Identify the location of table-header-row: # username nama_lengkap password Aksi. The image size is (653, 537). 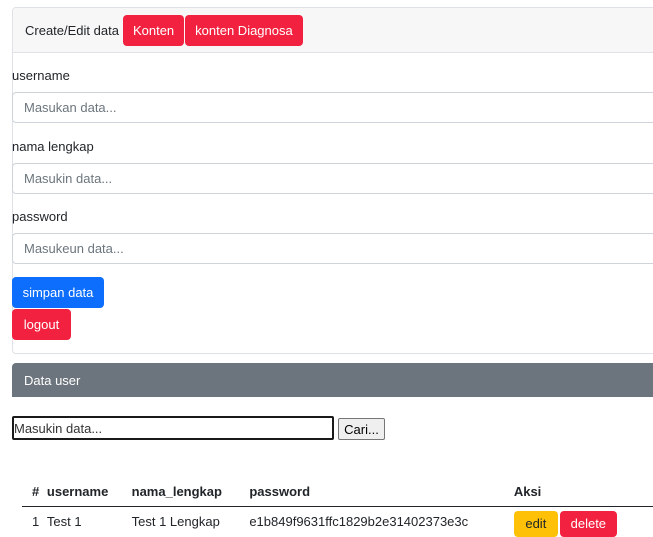
(337, 492).